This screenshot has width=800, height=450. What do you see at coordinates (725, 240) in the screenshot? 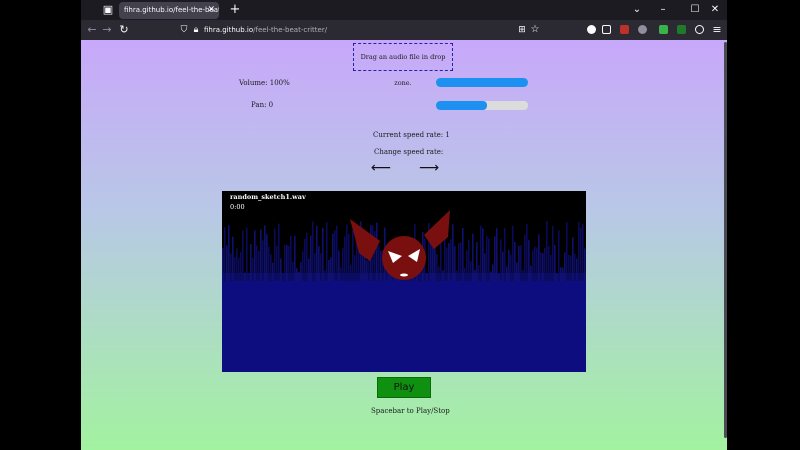
I see `page-scrollbar` at bounding box center [725, 240].